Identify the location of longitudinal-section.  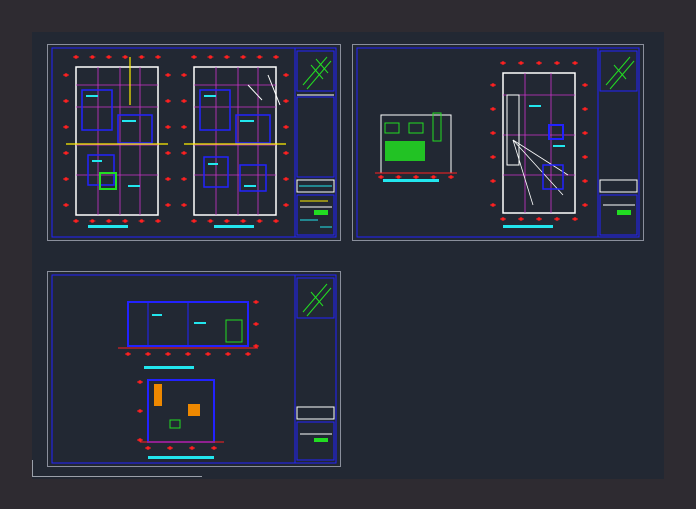
(188, 335).